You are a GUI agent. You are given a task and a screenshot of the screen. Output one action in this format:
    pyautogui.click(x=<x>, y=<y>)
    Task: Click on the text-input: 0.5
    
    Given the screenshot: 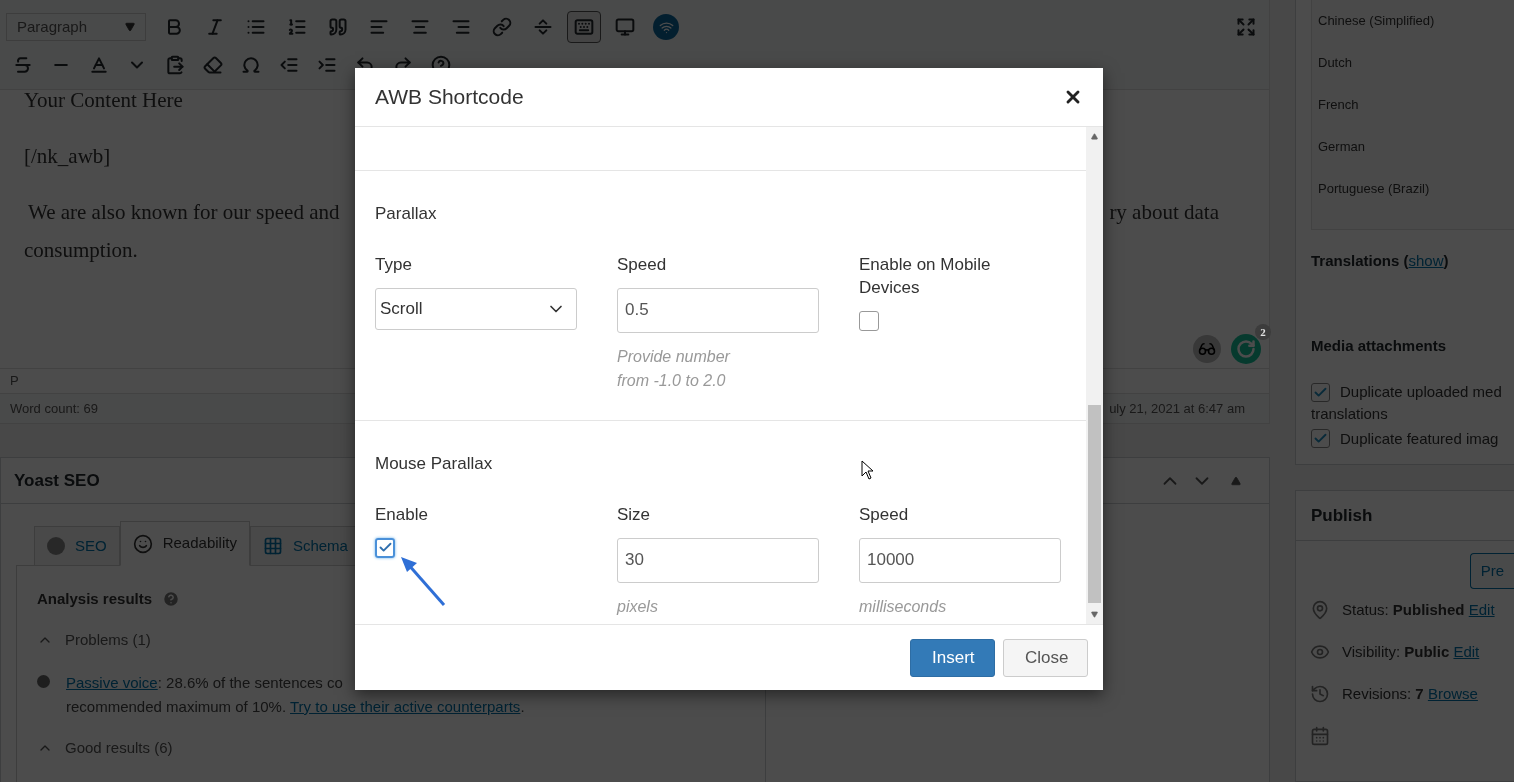 What is the action you would take?
    pyautogui.click(x=718, y=310)
    